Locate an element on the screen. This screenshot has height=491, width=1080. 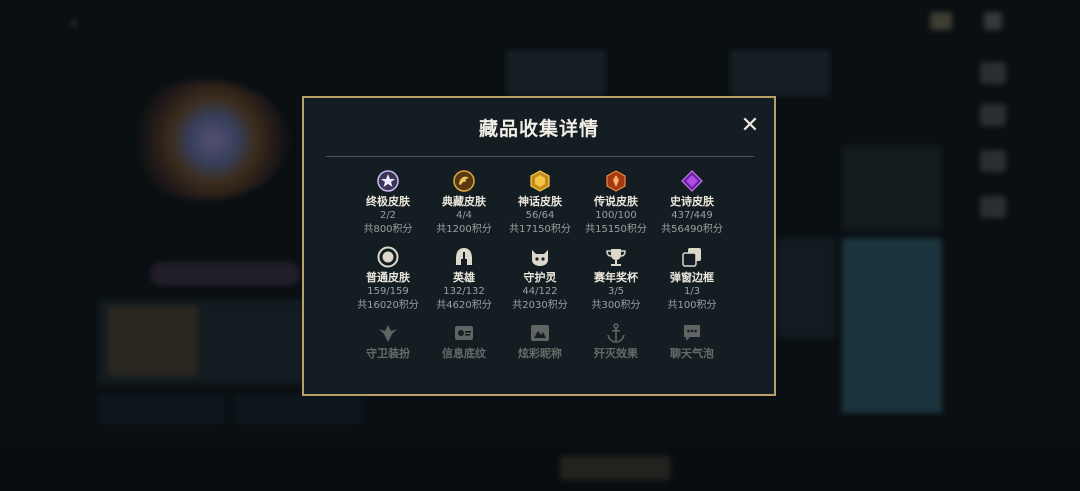
nickname-icon is located at coordinates (540, 333).